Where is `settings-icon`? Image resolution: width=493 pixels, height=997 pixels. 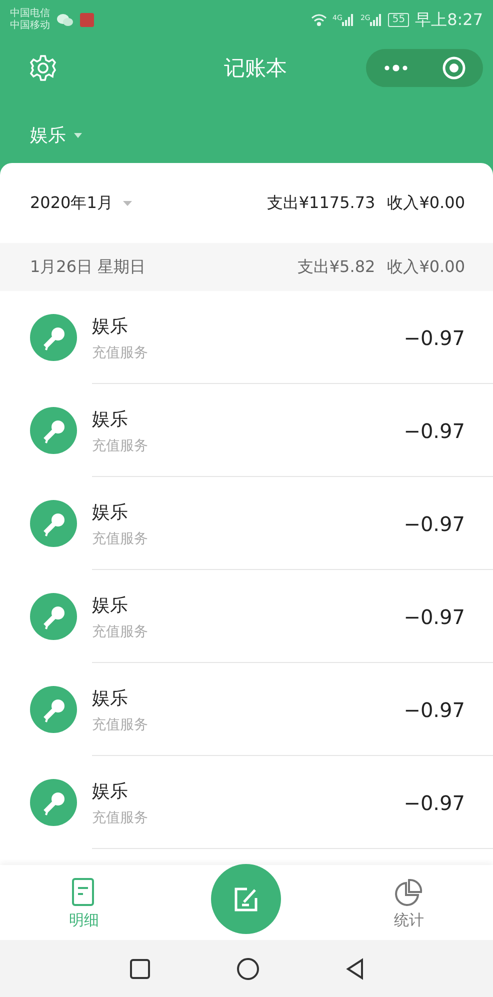
settings-icon is located at coordinates (43, 67).